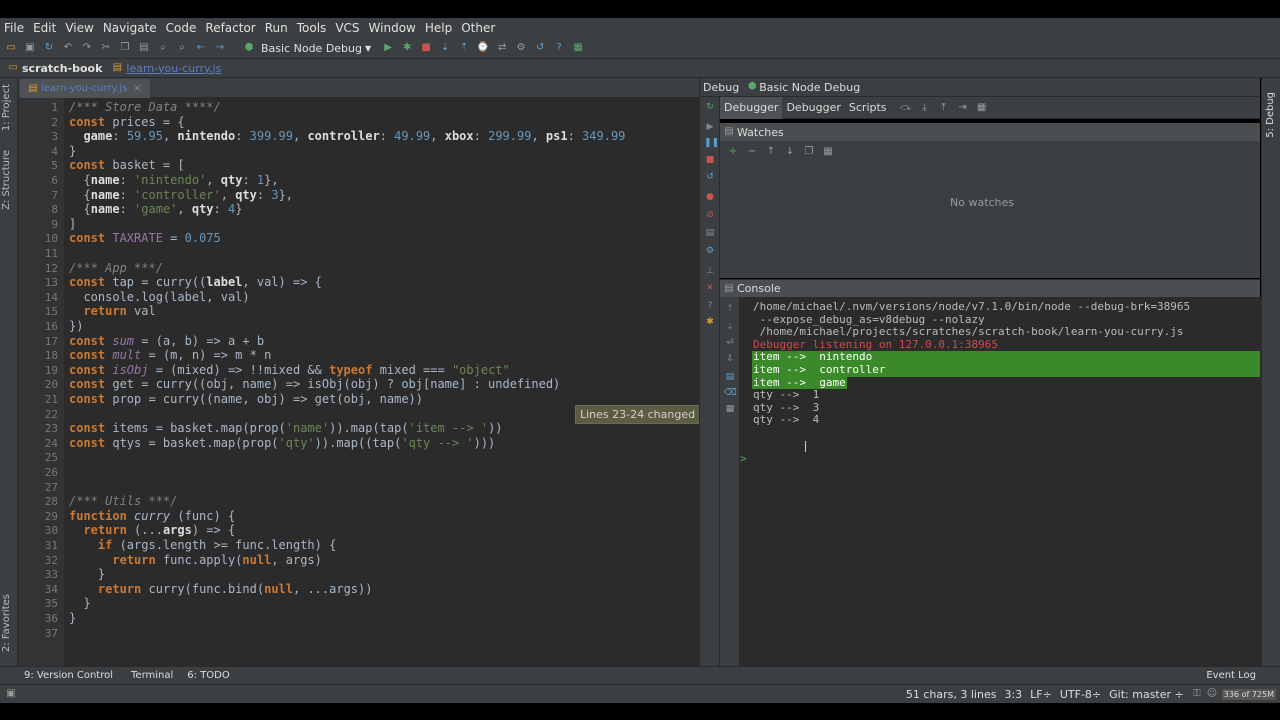 This screenshot has height=720, width=1280. What do you see at coordinates (906, 108) in the screenshot?
I see `step-over-icon: ⤼` at bounding box center [906, 108].